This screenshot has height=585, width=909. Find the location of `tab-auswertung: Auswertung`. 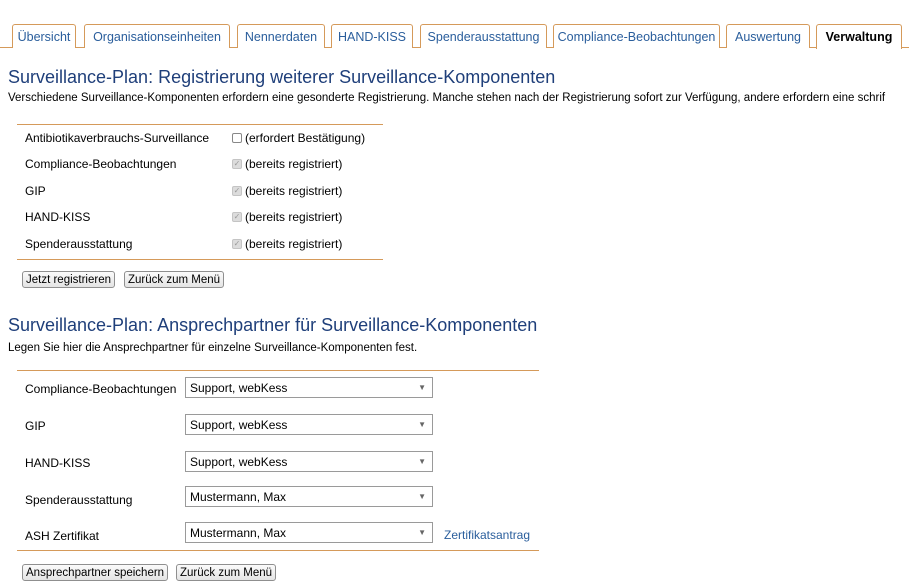

tab-auswertung: Auswertung is located at coordinates (768, 36).